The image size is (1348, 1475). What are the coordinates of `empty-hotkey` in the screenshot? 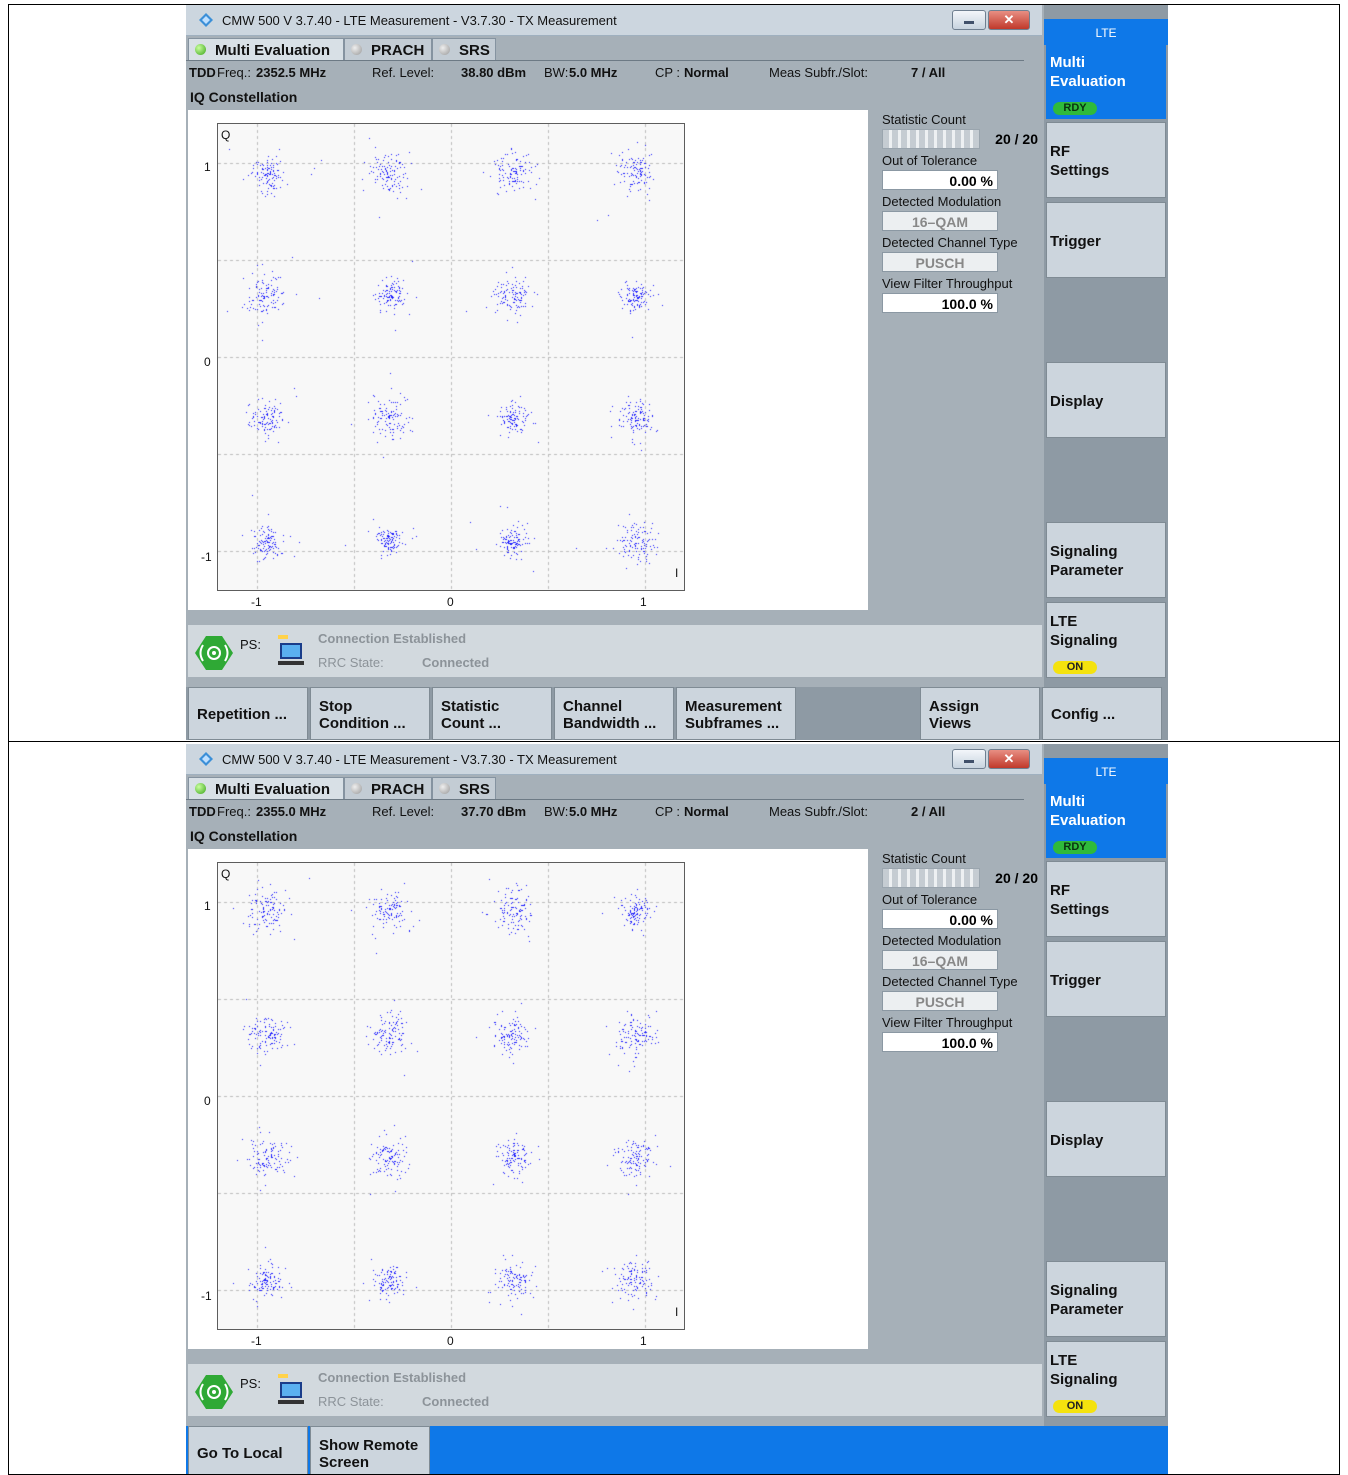 It's located at (858, 713).